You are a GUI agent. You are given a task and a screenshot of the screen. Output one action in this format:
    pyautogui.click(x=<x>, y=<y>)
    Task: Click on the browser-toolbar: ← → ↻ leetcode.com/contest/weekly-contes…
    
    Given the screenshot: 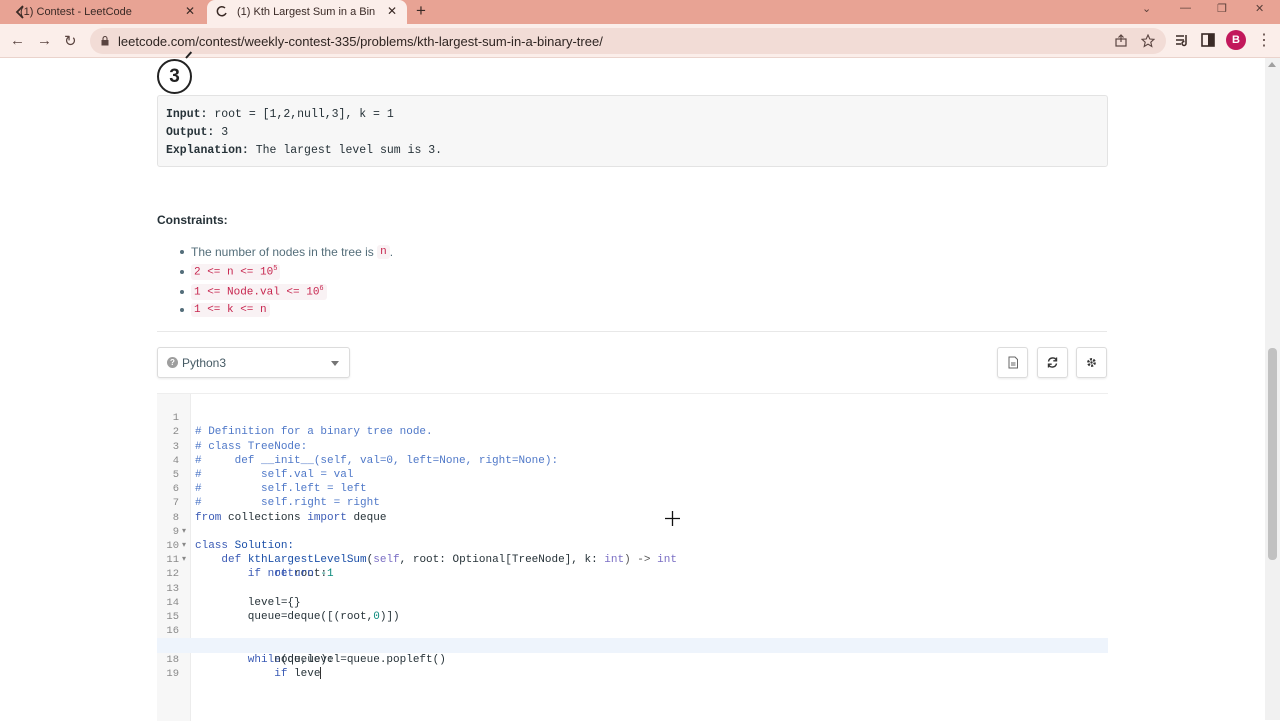 What is the action you would take?
    pyautogui.click(x=640, y=41)
    